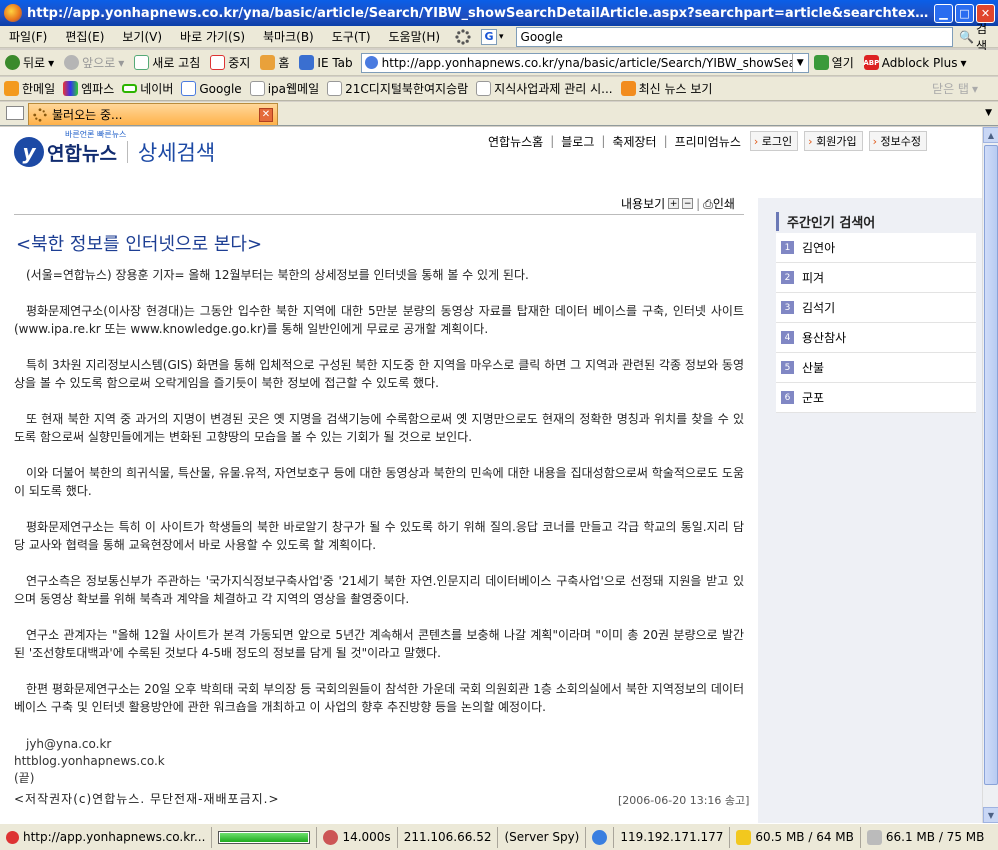  I want to click on edit-info-button: › 정보수정, so click(897, 141).